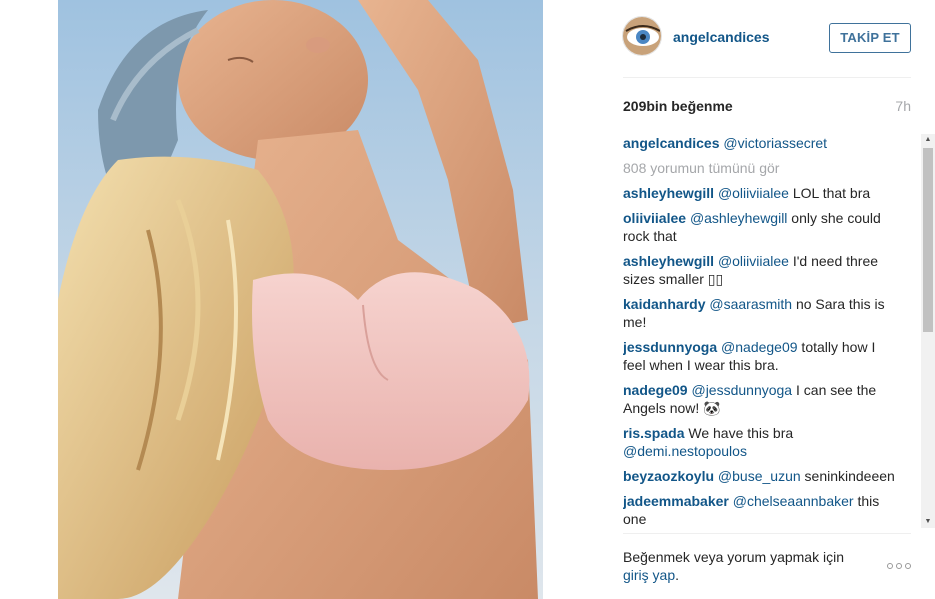 The height and width of the screenshot is (599, 935). What do you see at coordinates (664, 304) in the screenshot?
I see `comment-user: kaidanhardy` at bounding box center [664, 304].